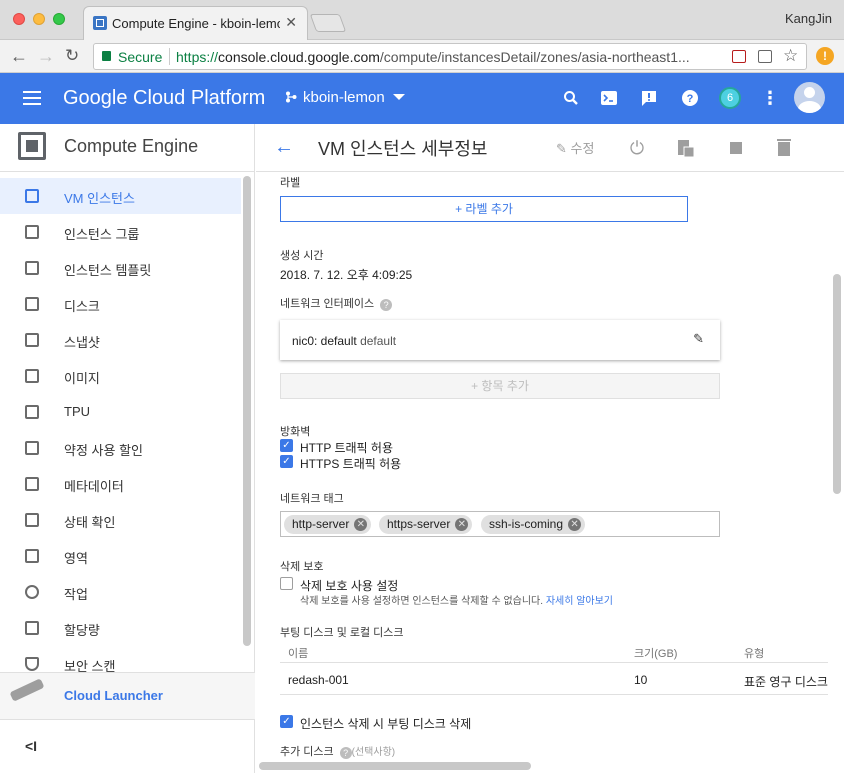 This screenshot has height=773, width=844. Describe the element at coordinates (120, 592) in the screenshot. I see `sidebar-item-operations: 작업` at that location.